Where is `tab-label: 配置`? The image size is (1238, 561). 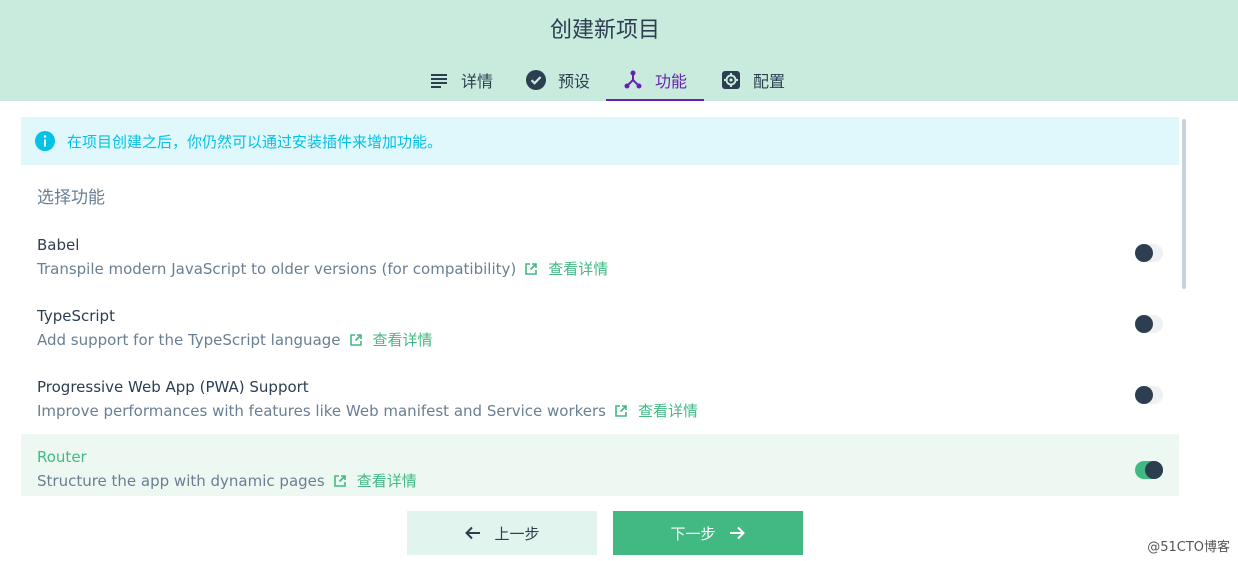
tab-label: 配置 is located at coordinates (768, 81).